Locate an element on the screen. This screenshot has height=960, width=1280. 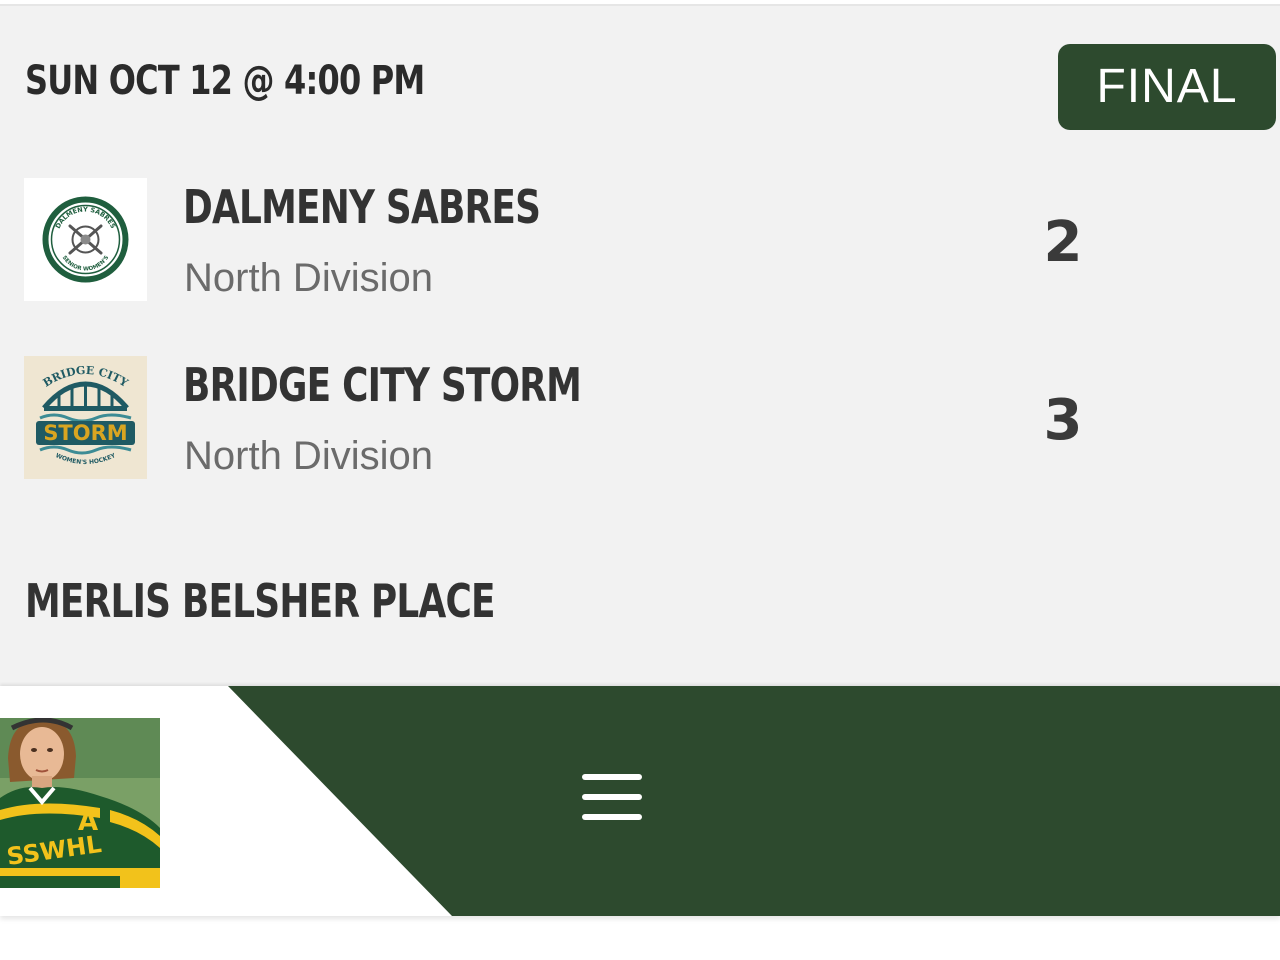
hamburger-menu-icon is located at coordinates (612, 801).